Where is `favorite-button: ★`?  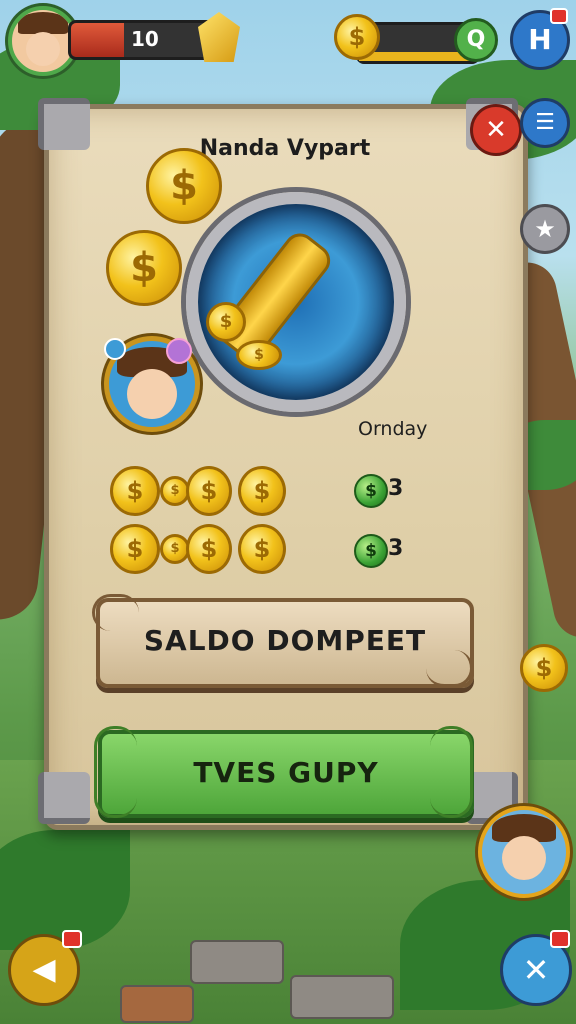 favorite-button: ★ is located at coordinates (545, 229).